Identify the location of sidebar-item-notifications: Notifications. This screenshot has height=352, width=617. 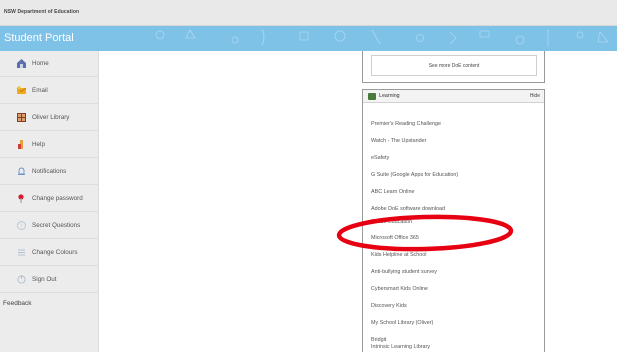
(49, 172).